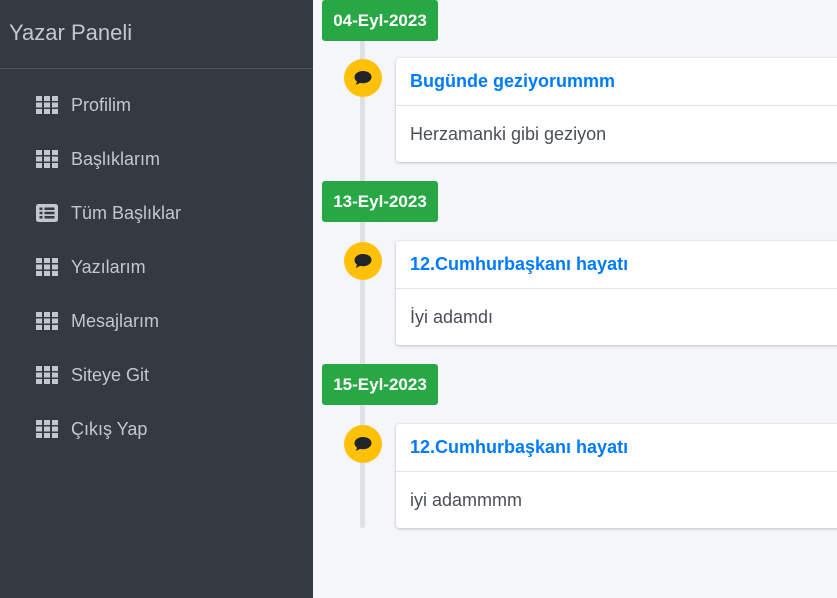 This screenshot has height=598, width=837. I want to click on sidebar-item-cikis-yap: Çıkış Yap, so click(156, 429).